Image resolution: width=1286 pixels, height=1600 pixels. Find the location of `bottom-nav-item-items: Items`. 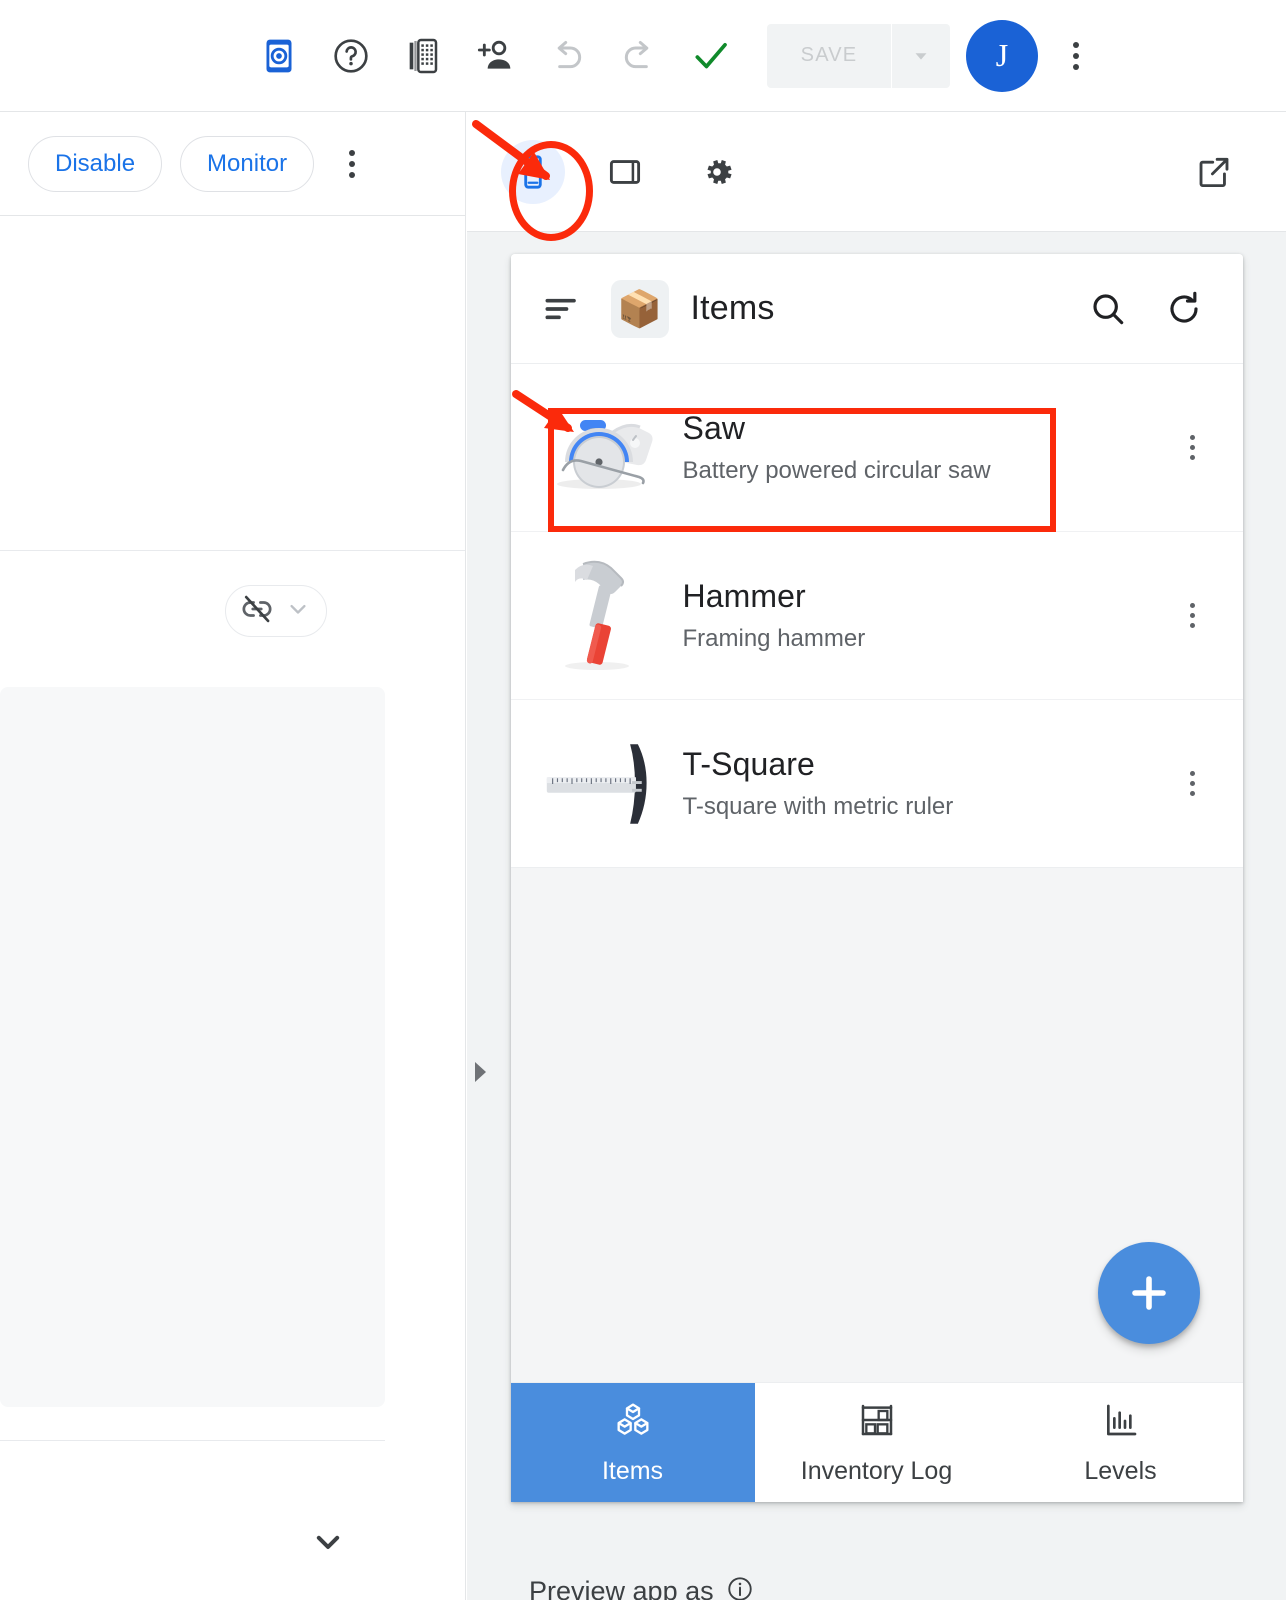

bottom-nav-item-items: Items is located at coordinates (632, 1442).